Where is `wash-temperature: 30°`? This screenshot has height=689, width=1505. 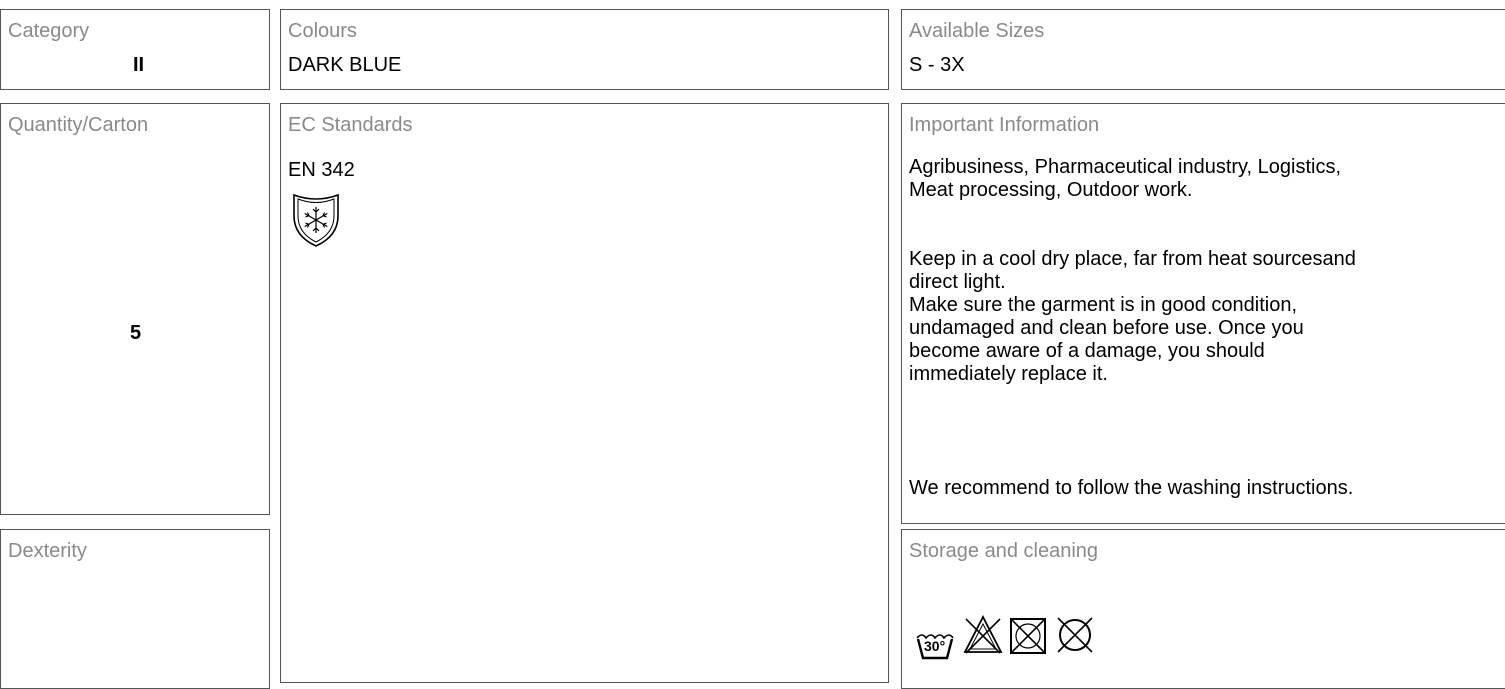 wash-temperature: 30° is located at coordinates (935, 646).